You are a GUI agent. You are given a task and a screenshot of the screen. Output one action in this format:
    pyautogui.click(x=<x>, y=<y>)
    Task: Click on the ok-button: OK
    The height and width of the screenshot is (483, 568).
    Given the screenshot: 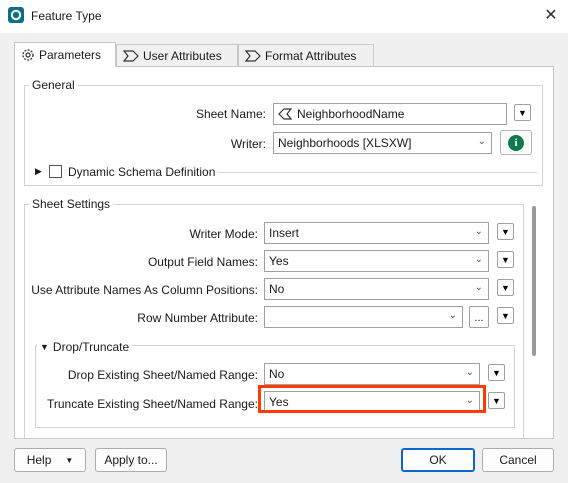 What is the action you would take?
    pyautogui.click(x=438, y=460)
    